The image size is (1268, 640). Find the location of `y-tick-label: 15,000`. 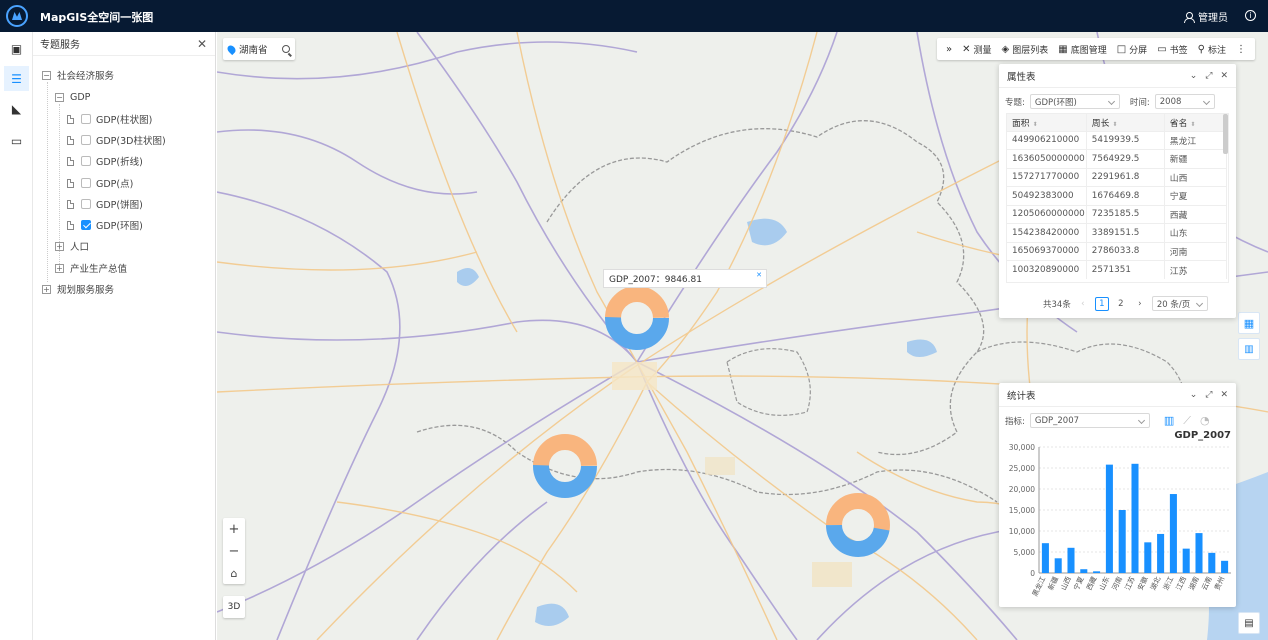

y-tick-label: 15,000 is located at coordinates (1022, 510).